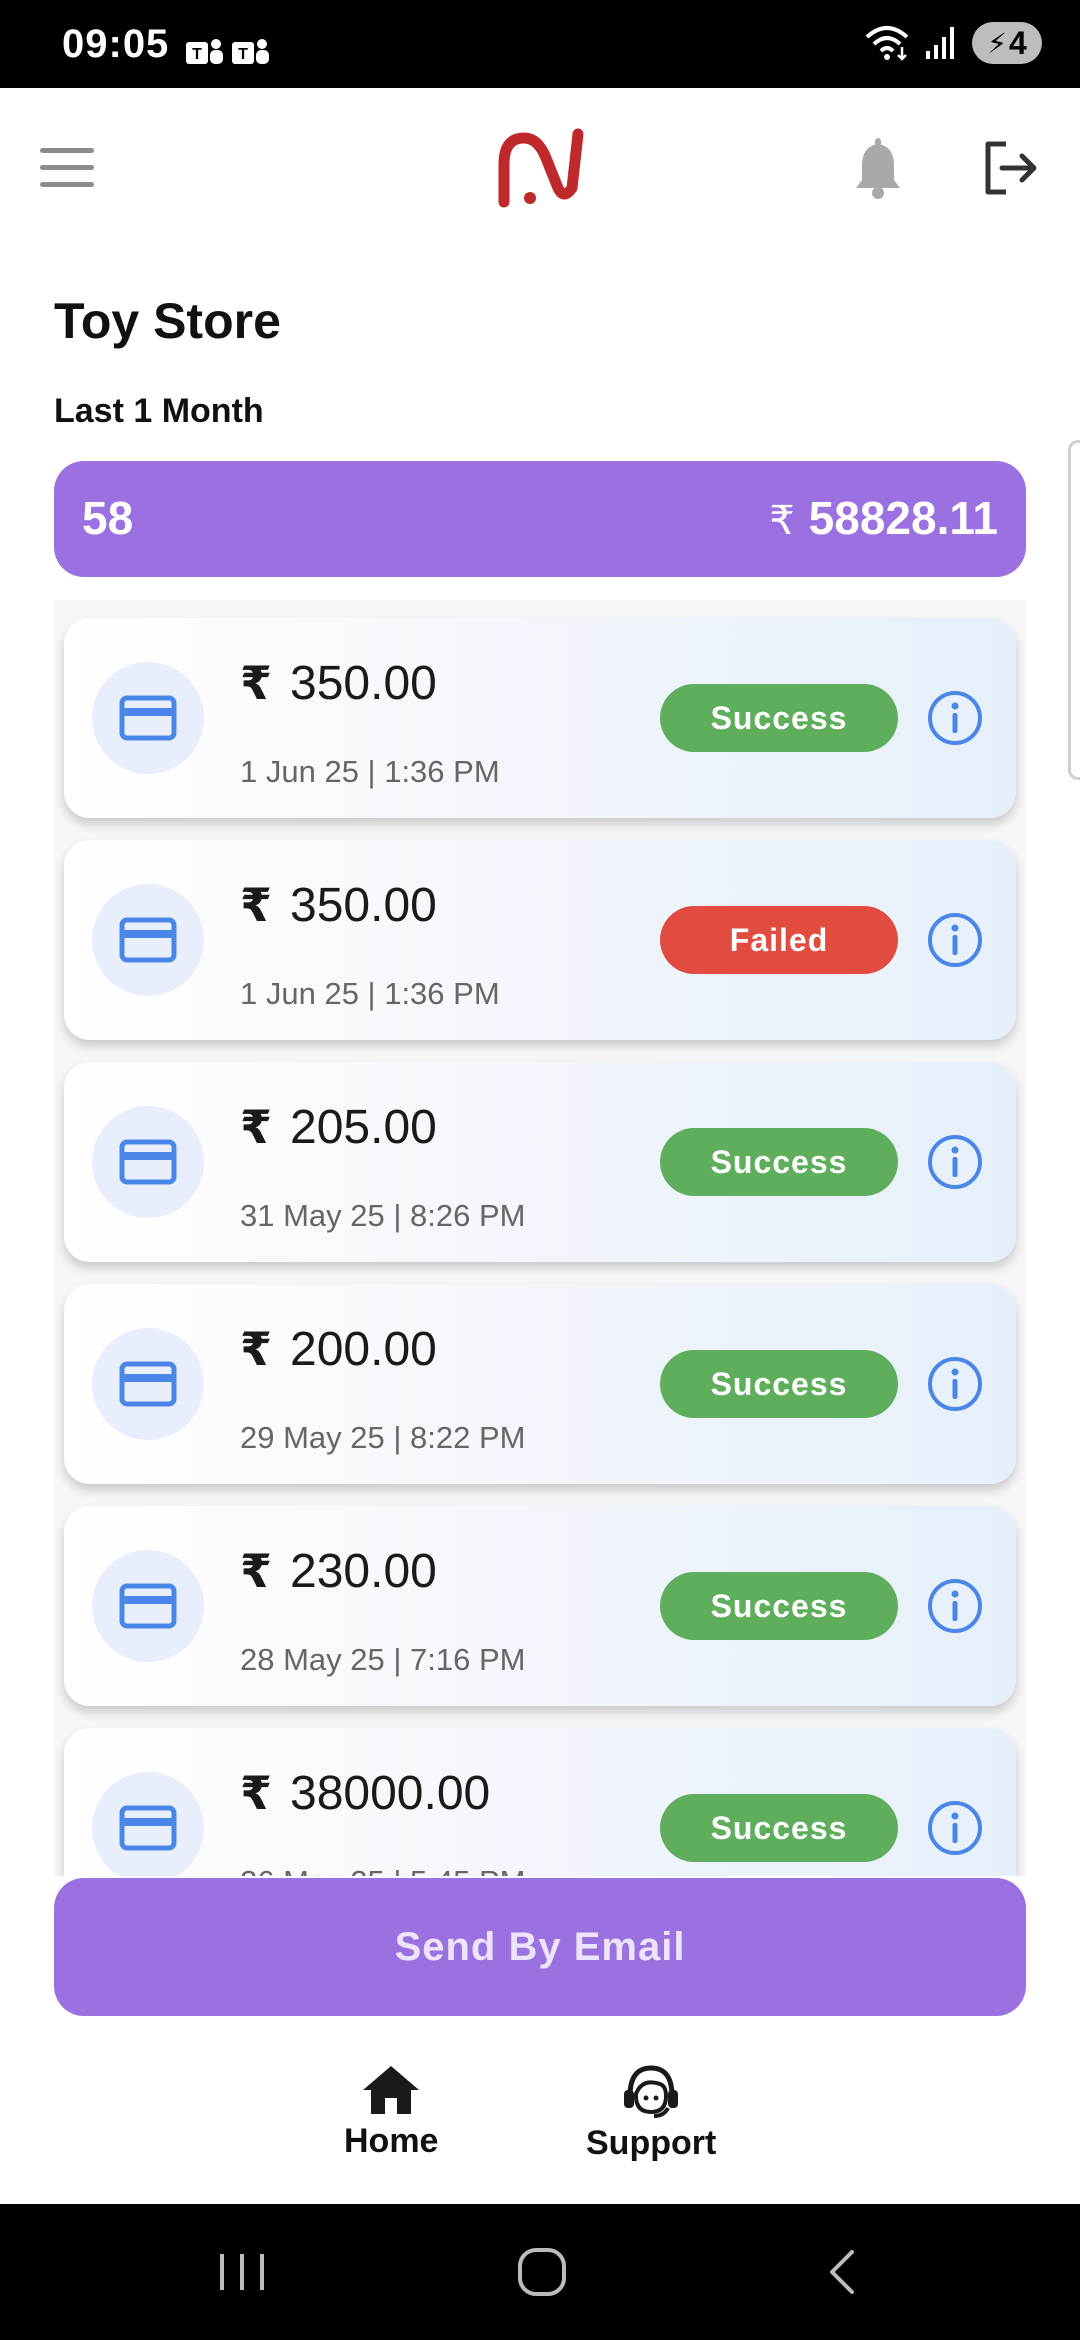 Image resolution: width=1080 pixels, height=2340 pixels. I want to click on transaction-amount: ₹38000.00, so click(365, 1793).